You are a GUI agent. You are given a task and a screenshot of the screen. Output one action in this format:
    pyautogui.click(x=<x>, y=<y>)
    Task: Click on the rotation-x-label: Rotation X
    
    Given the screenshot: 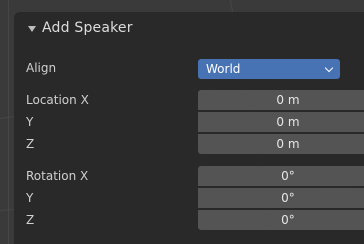 What is the action you would take?
    pyautogui.click(x=57, y=176)
    